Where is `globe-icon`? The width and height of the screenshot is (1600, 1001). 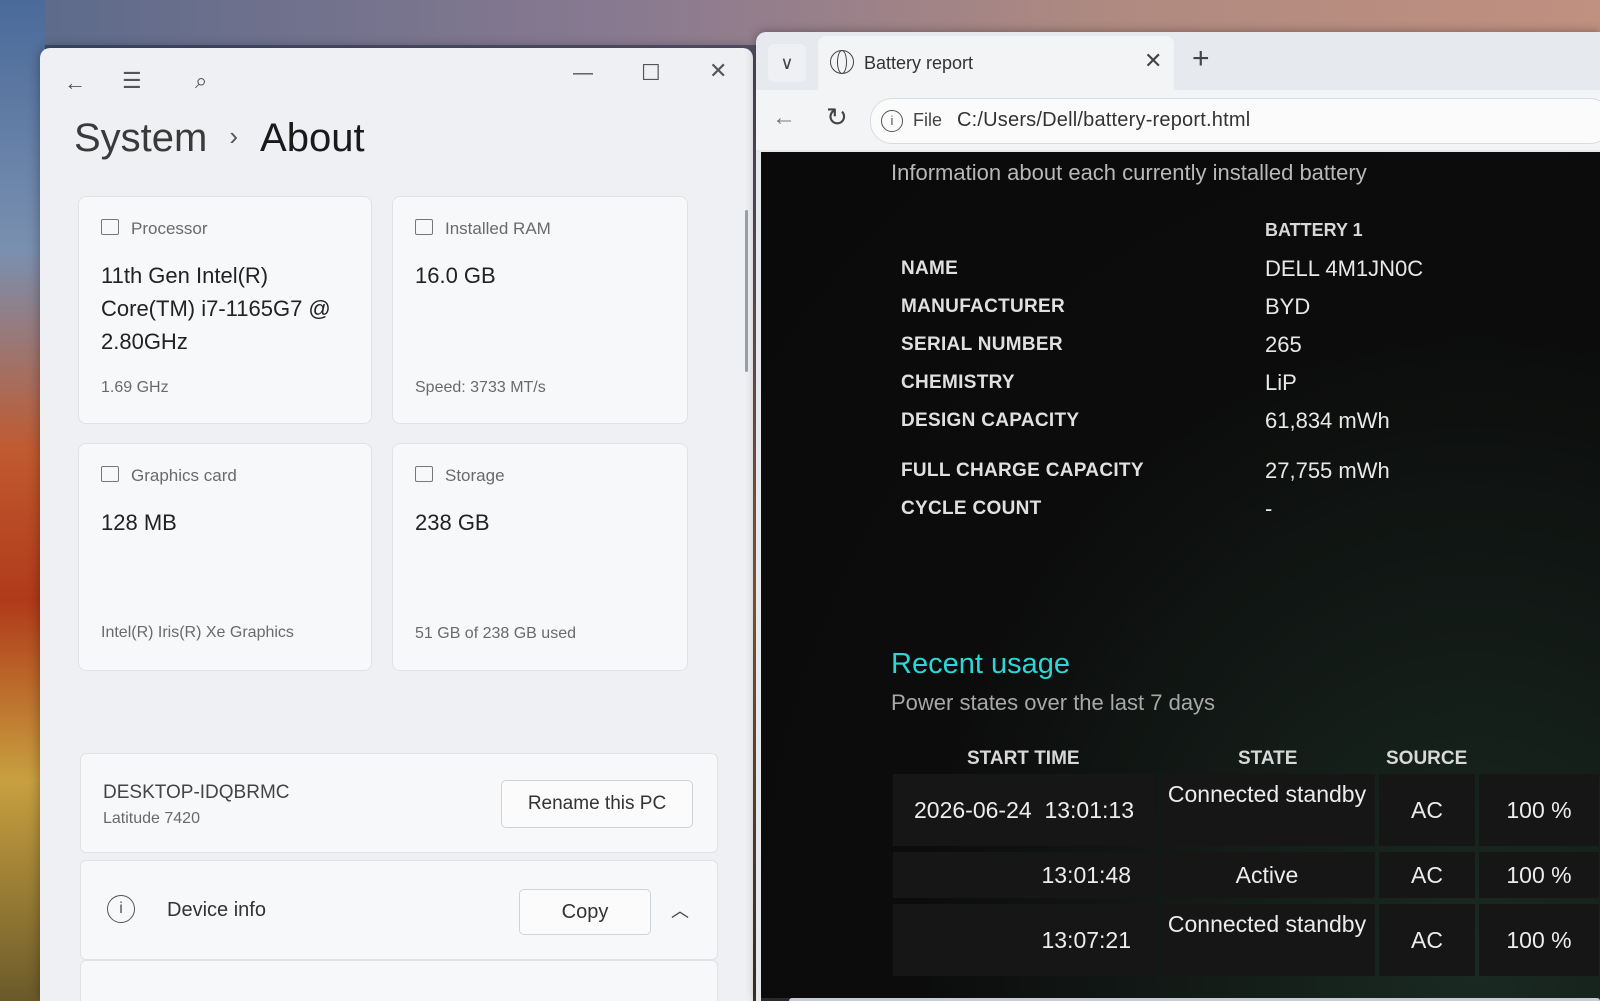 globe-icon is located at coordinates (842, 62).